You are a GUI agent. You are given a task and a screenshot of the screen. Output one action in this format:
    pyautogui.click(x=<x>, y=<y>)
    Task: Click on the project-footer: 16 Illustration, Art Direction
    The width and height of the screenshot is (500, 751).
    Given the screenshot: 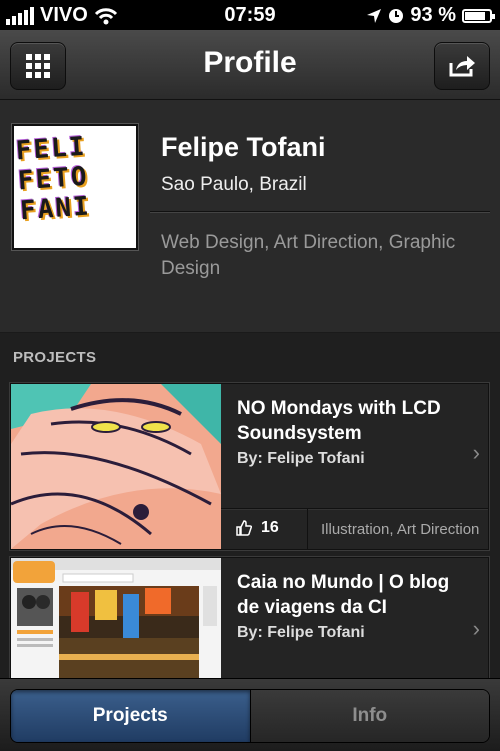 What is the action you would take?
    pyautogui.click(x=354, y=528)
    